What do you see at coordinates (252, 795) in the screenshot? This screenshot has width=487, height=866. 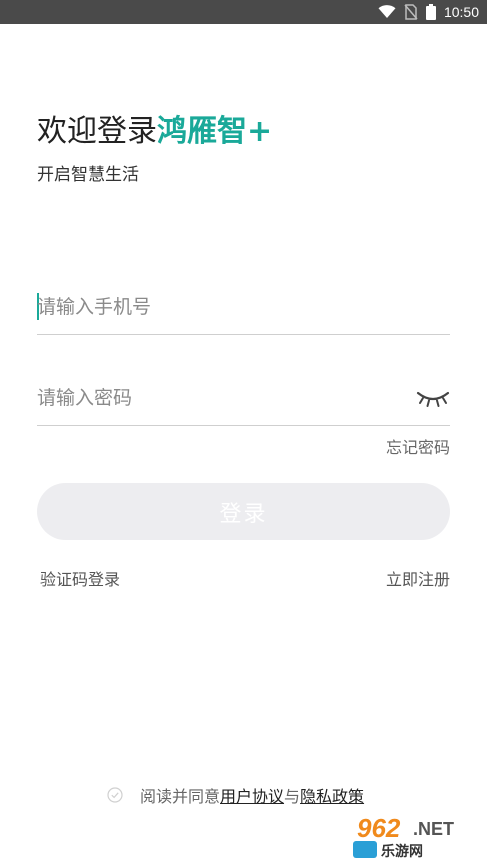 I see `user-agreement-link: 用户协议` at bounding box center [252, 795].